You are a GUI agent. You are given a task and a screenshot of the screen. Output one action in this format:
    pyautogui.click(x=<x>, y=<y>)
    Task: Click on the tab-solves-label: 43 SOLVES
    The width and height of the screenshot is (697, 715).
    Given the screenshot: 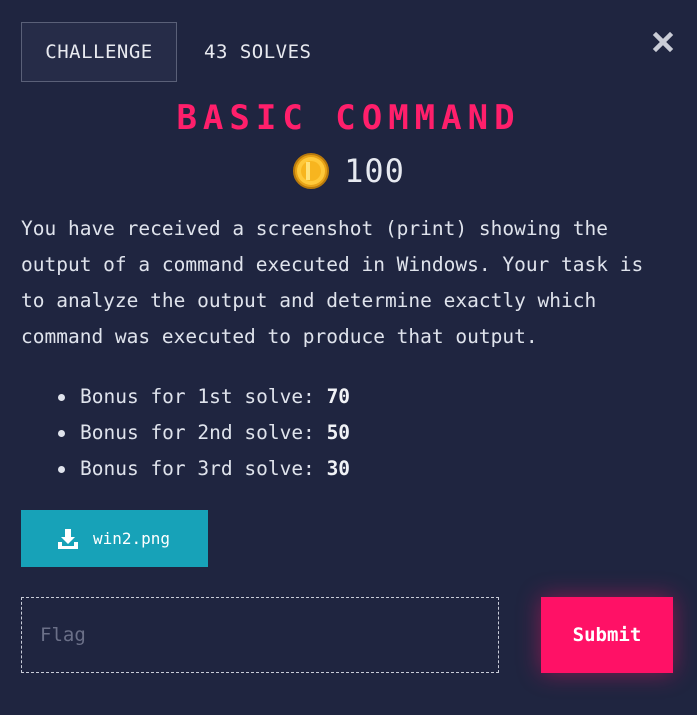 What is the action you would take?
    pyautogui.click(x=258, y=52)
    